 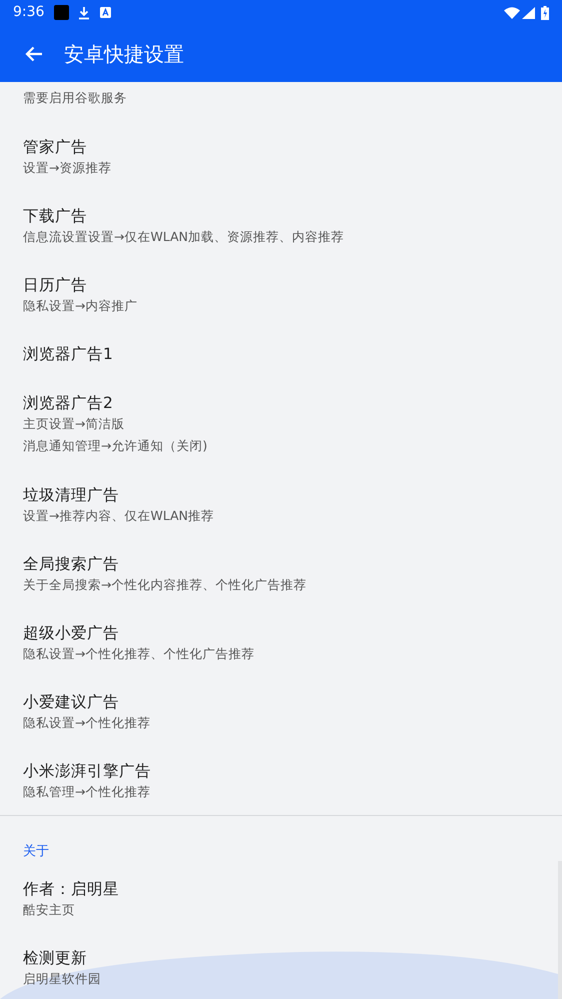 I want to click on settings-item: 垃圾清理广告 设置→推荐内容、仅在WLAN推荐, so click(x=281, y=504).